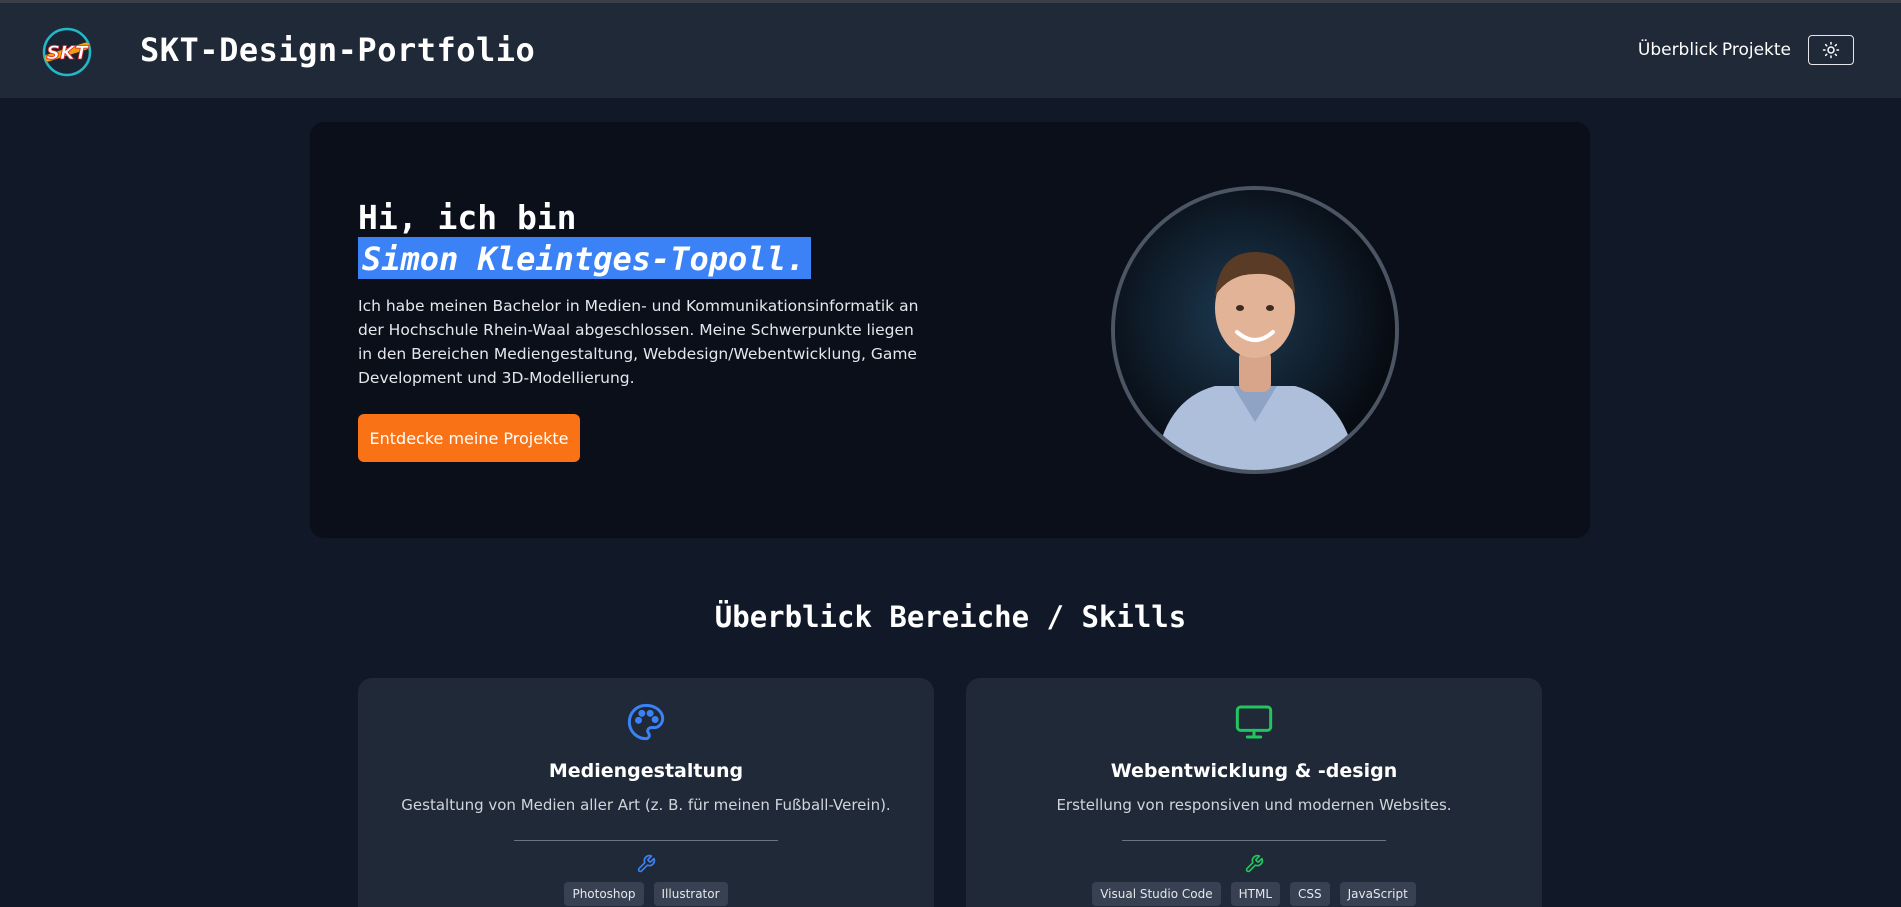  I want to click on theme-toggle-button, so click(1831, 50).